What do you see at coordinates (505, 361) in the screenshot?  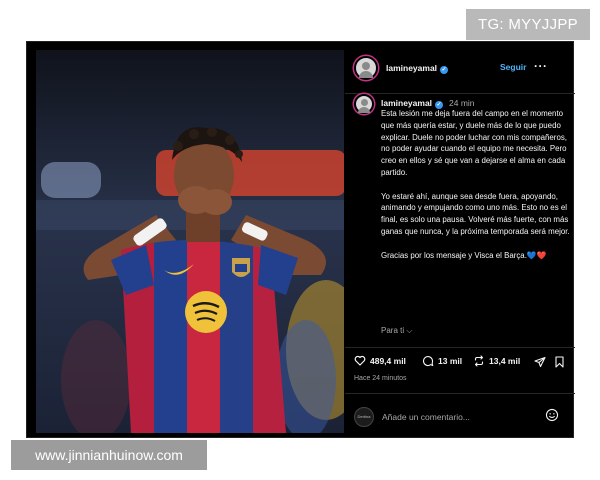 I see `repost-count: 13,4 mil` at bounding box center [505, 361].